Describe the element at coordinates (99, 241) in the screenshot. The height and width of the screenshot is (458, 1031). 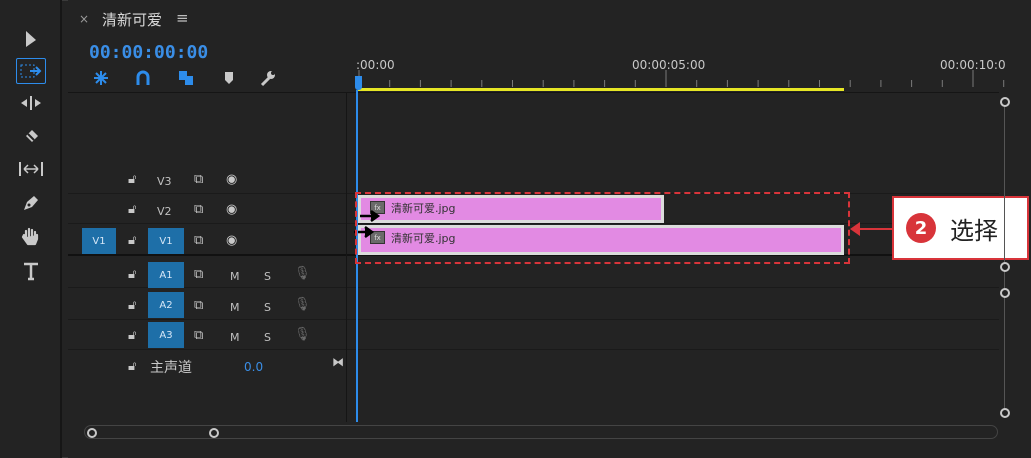
I see `source-patch-v1: V1` at that location.